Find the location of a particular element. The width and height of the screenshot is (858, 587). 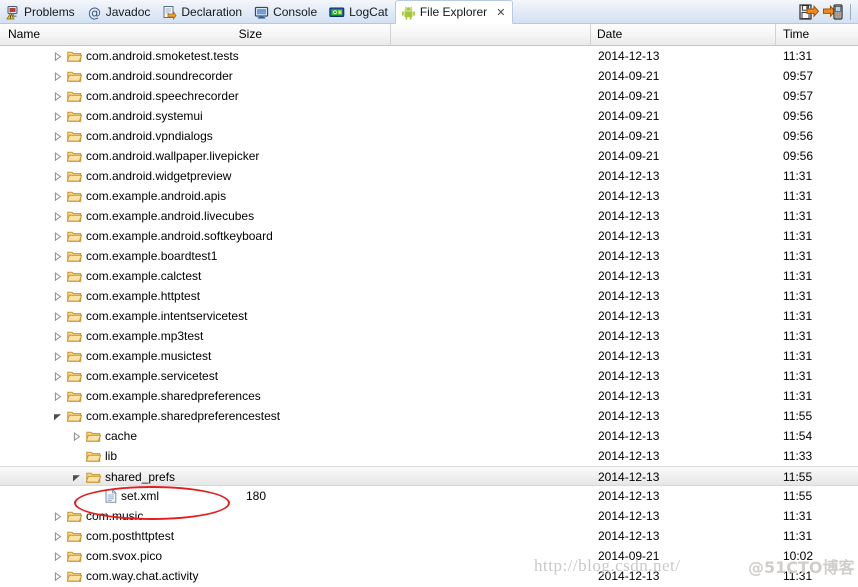

tab-file-explorer: File Explorer ✕ is located at coordinates (454, 12).